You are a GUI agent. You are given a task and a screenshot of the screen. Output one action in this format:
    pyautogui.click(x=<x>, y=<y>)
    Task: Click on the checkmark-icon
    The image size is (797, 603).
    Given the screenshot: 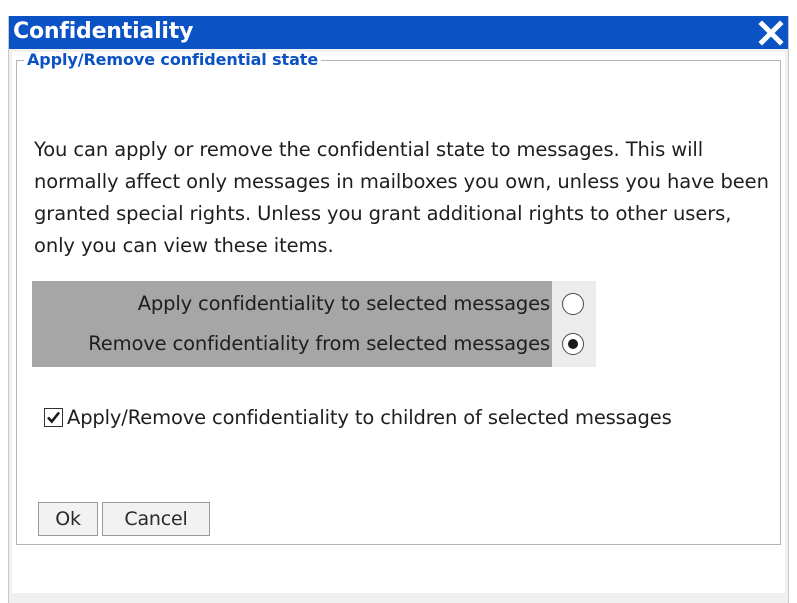 What is the action you would take?
    pyautogui.click(x=54, y=417)
    